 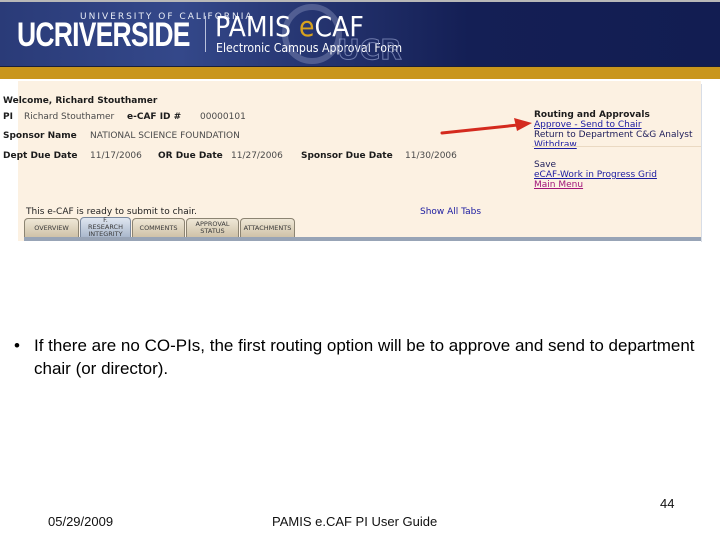 I want to click on or-due-date-value: 11/27/2006, so click(x=257, y=156).